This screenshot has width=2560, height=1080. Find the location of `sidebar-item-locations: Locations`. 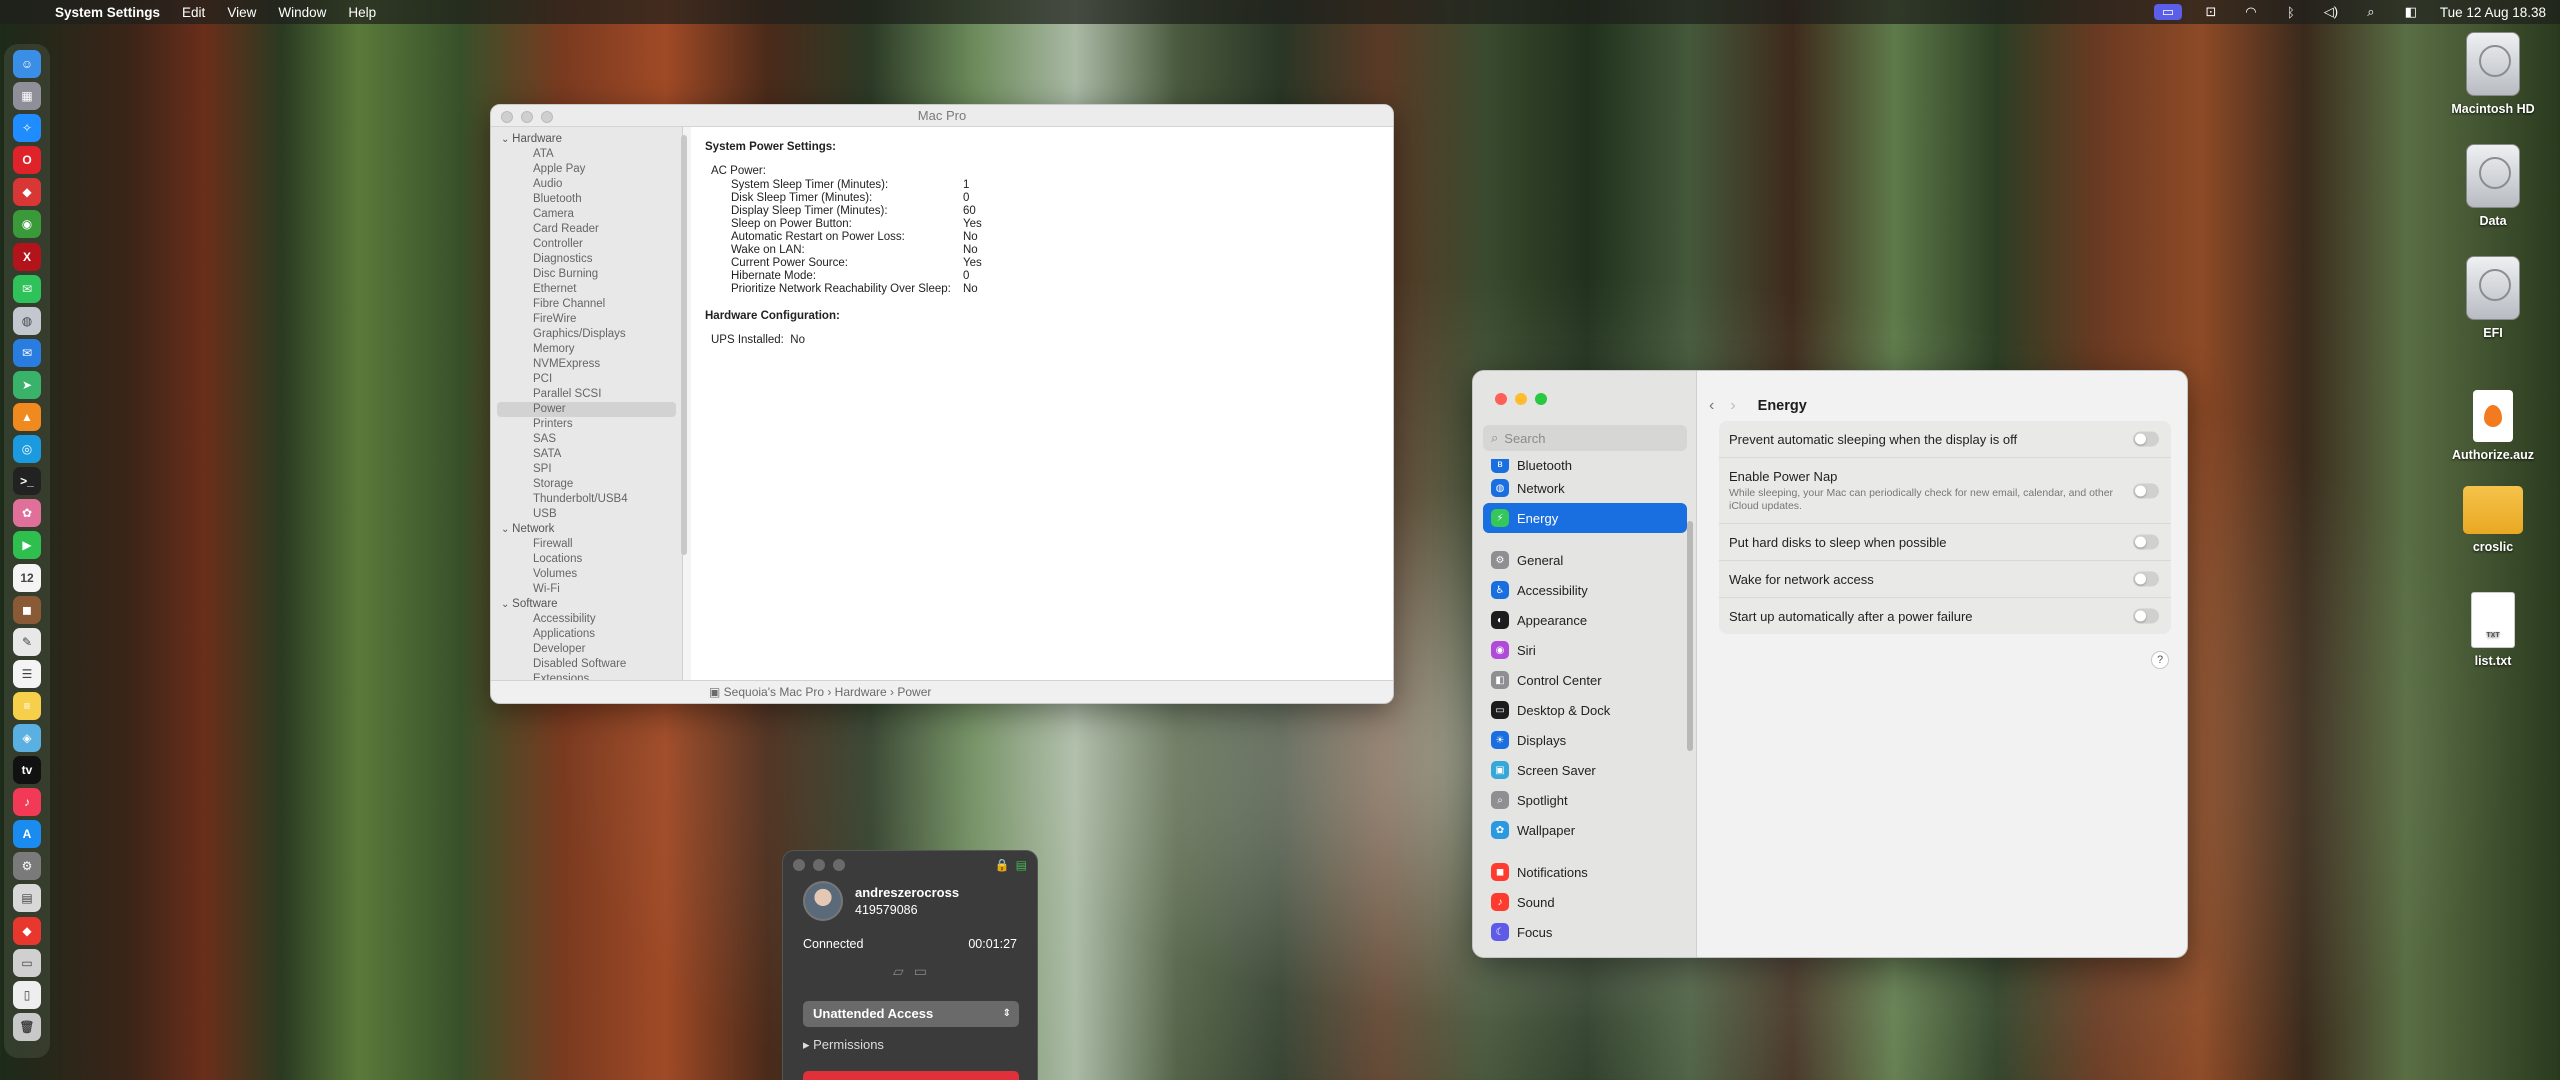

sidebar-item-locations: Locations is located at coordinates (586, 559).